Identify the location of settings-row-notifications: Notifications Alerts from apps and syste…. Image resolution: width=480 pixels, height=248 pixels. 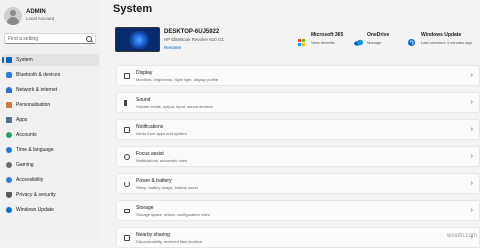
(298, 129).